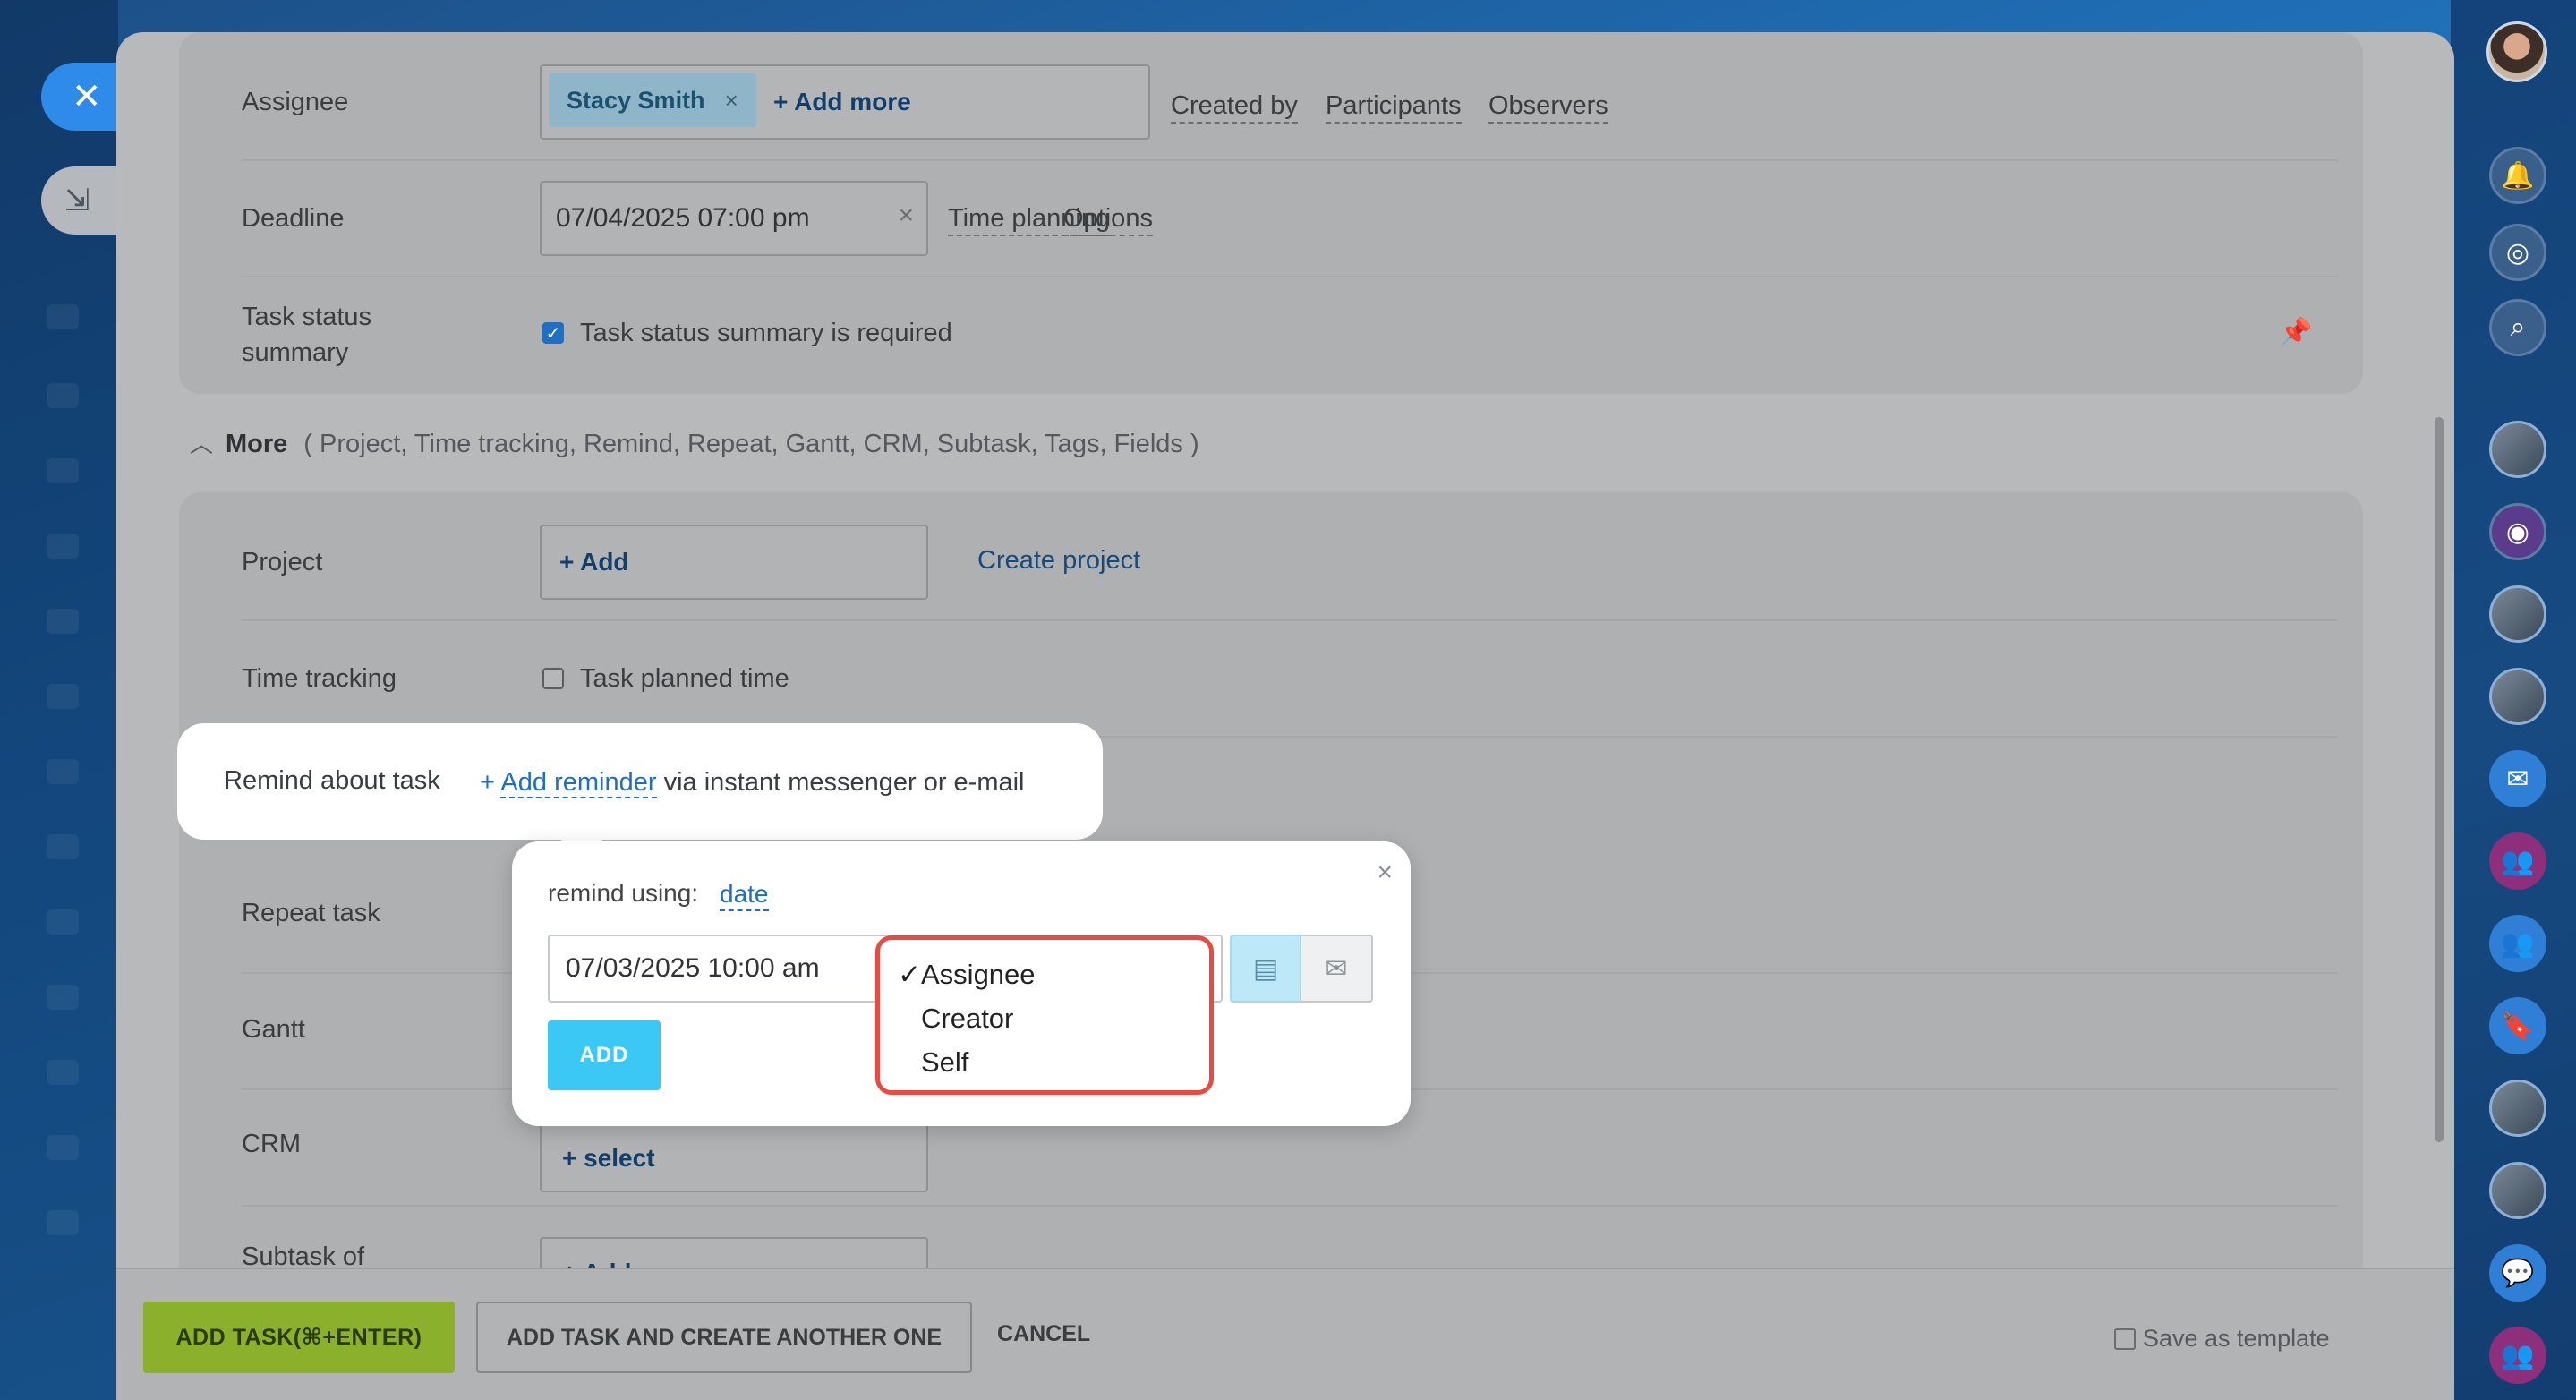 The image size is (2576, 1400). What do you see at coordinates (844, 783) in the screenshot?
I see `remind-suffix: via instant messenger or e-mail` at bounding box center [844, 783].